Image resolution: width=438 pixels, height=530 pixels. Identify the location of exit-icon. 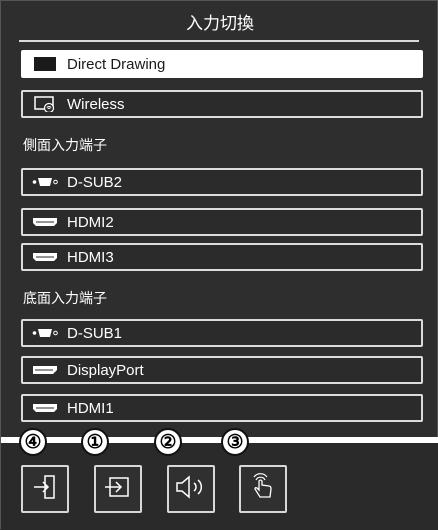
(45, 489).